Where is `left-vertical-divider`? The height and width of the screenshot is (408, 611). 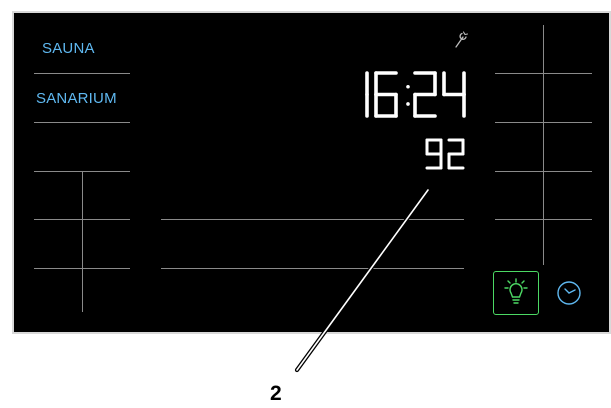
left-vertical-divider is located at coordinates (82, 241).